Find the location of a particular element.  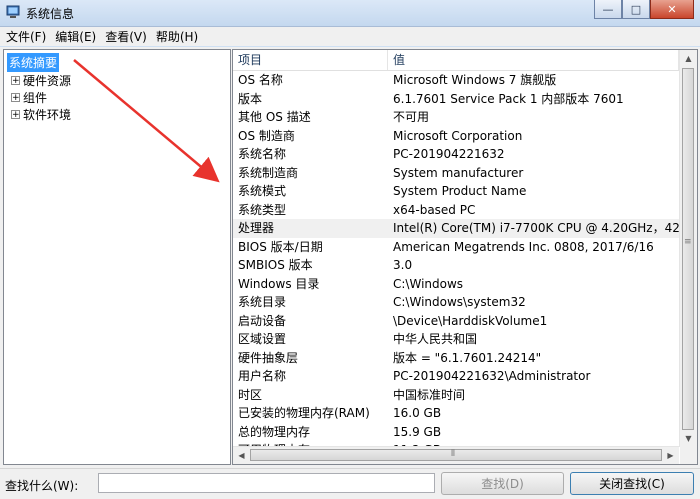

table-row: 系统目录 C:\Windows\system32 is located at coordinates (456, 302).